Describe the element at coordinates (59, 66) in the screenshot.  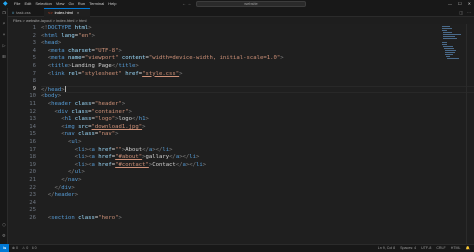
I see `code-token: title` at that location.